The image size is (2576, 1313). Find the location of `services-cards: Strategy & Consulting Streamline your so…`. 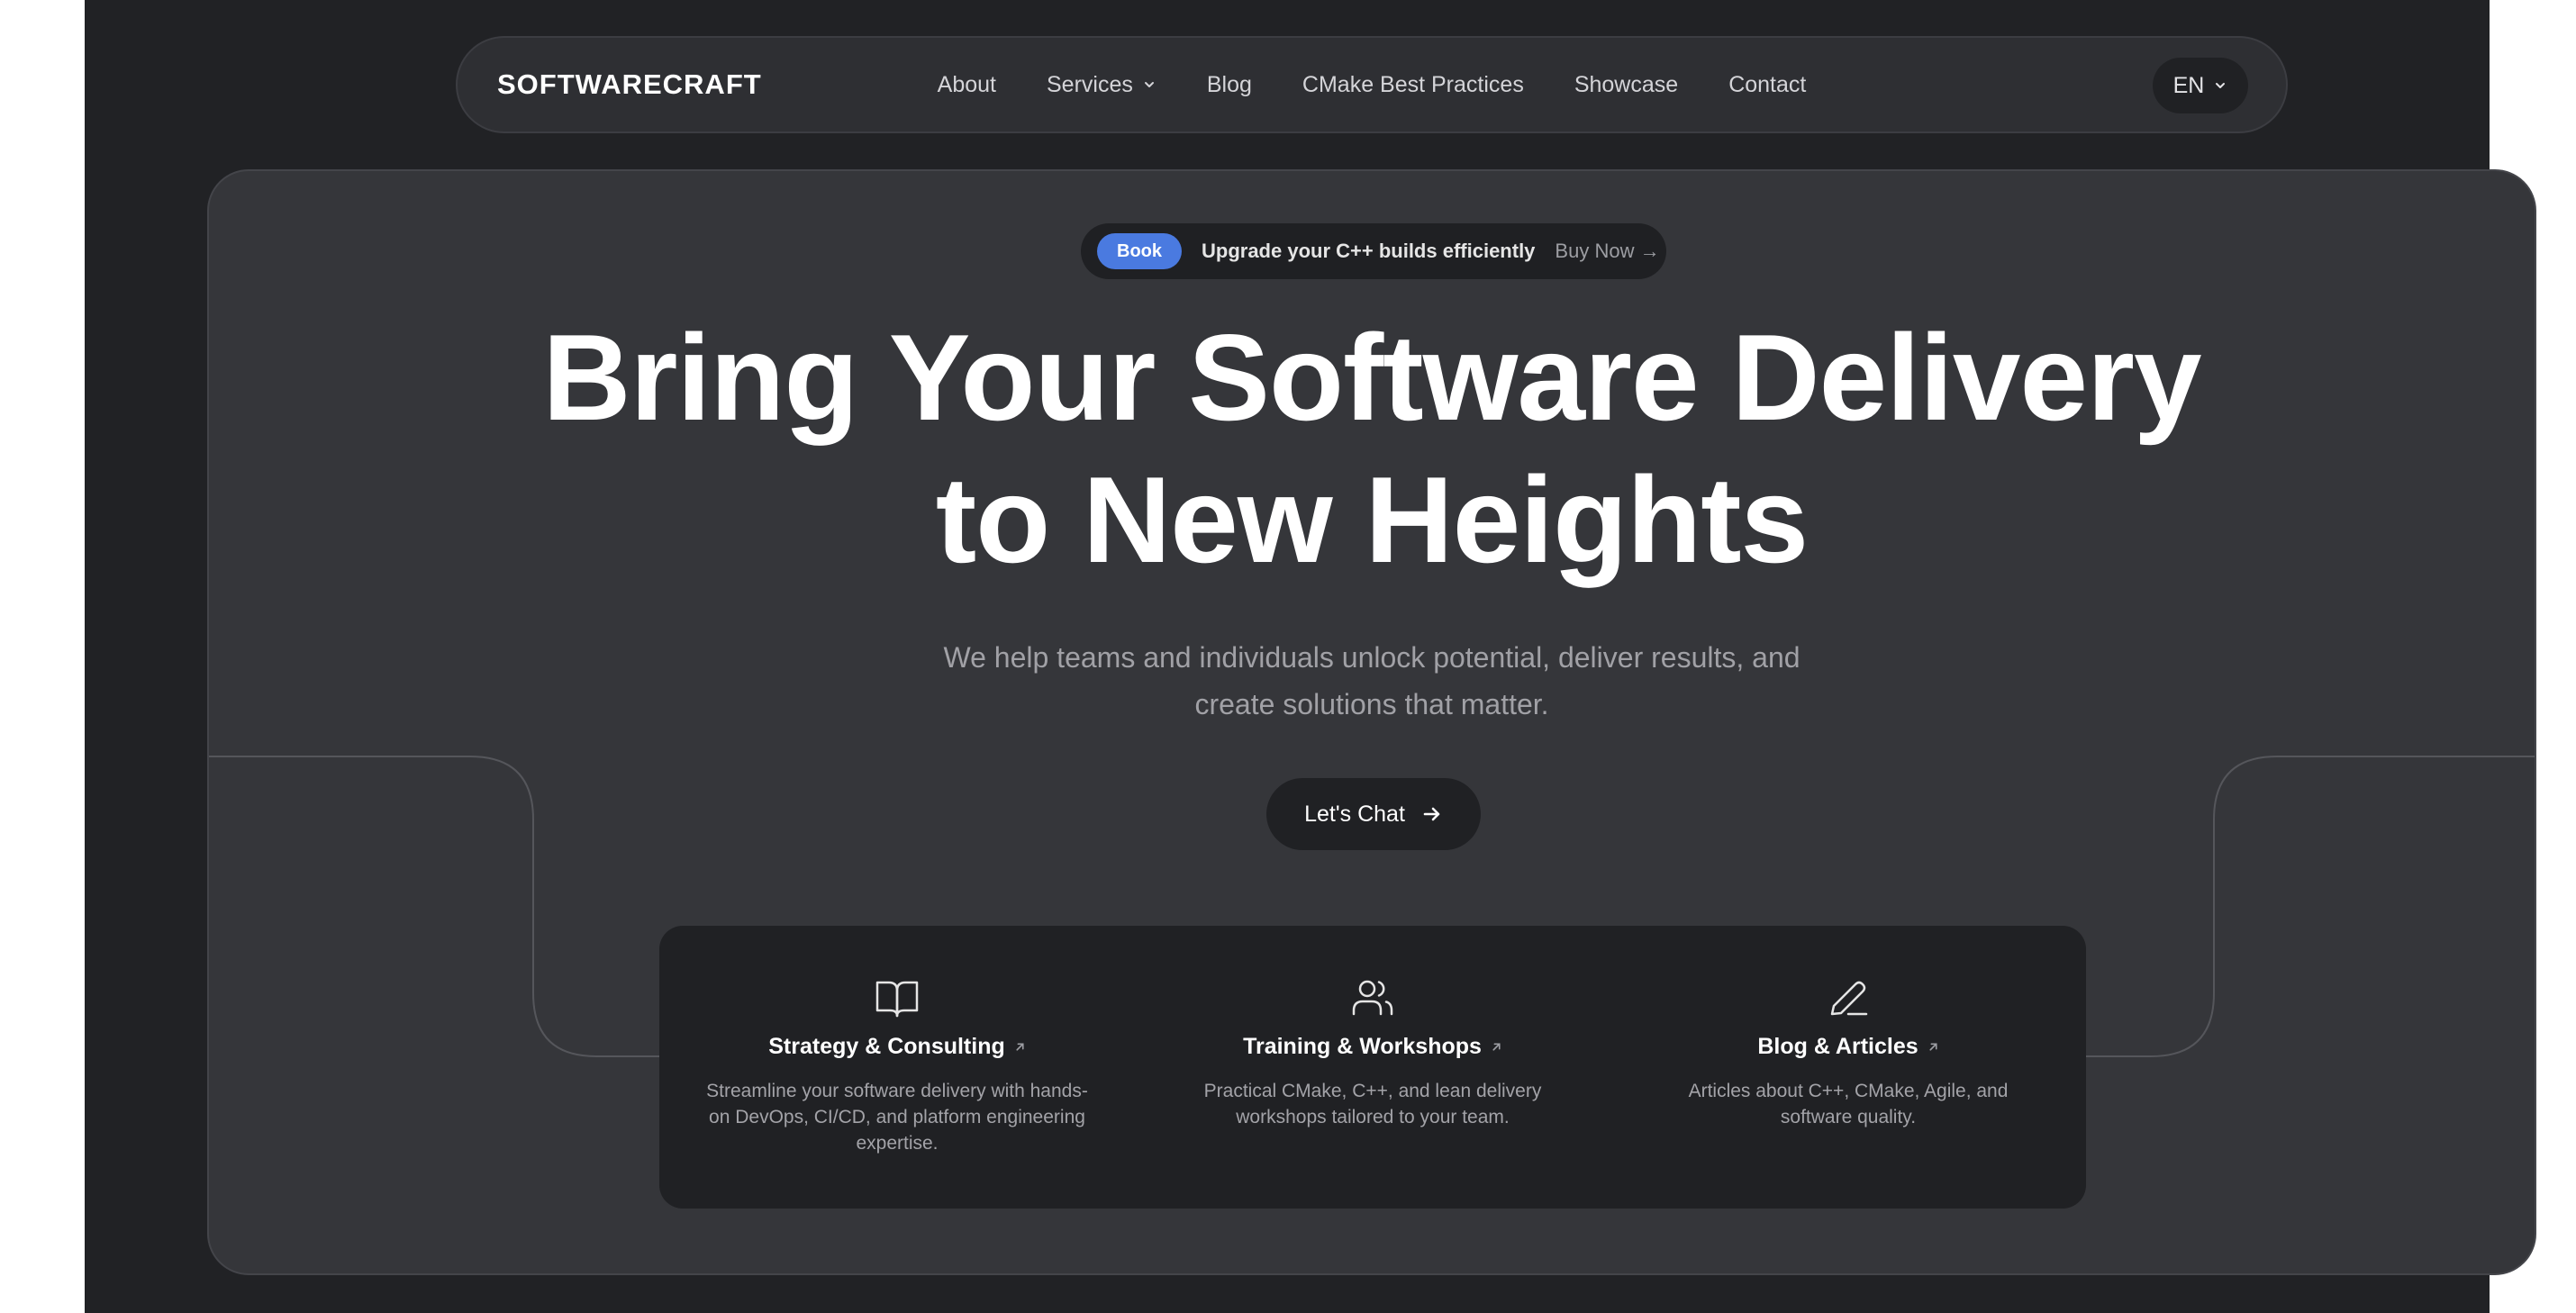

services-cards: Strategy & Consulting Streamline your so… is located at coordinates (1372, 1067).